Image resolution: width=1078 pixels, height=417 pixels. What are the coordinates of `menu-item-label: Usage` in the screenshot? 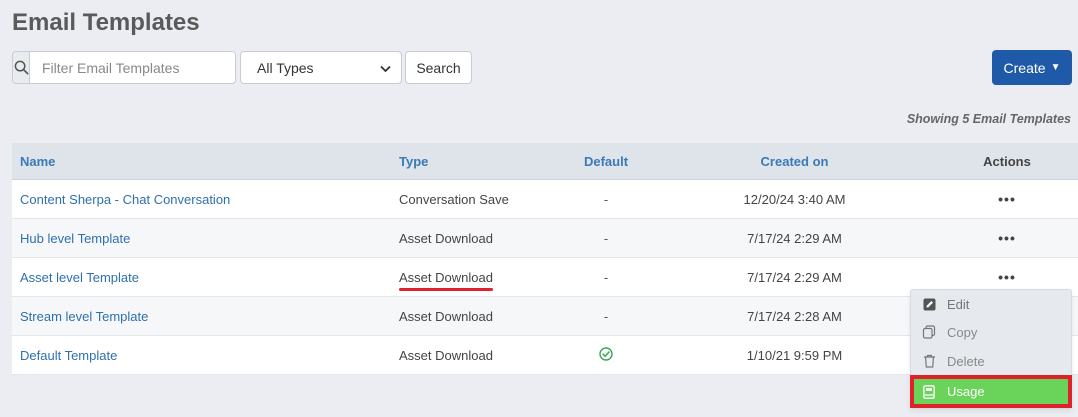 It's located at (966, 391).